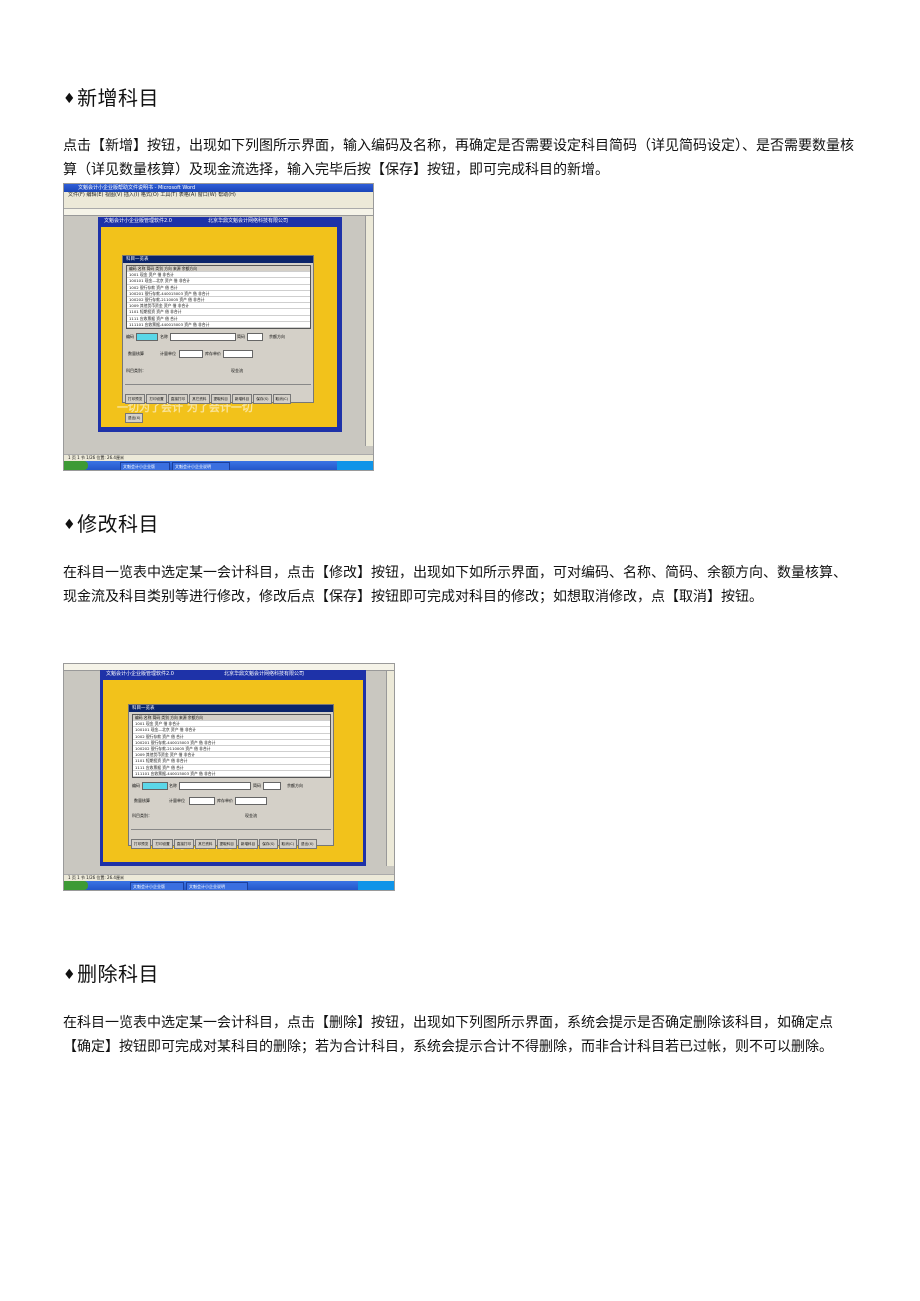  Describe the element at coordinates (111, 974) in the screenshot. I see `section-heading-delete: ♦删除科目` at that location.